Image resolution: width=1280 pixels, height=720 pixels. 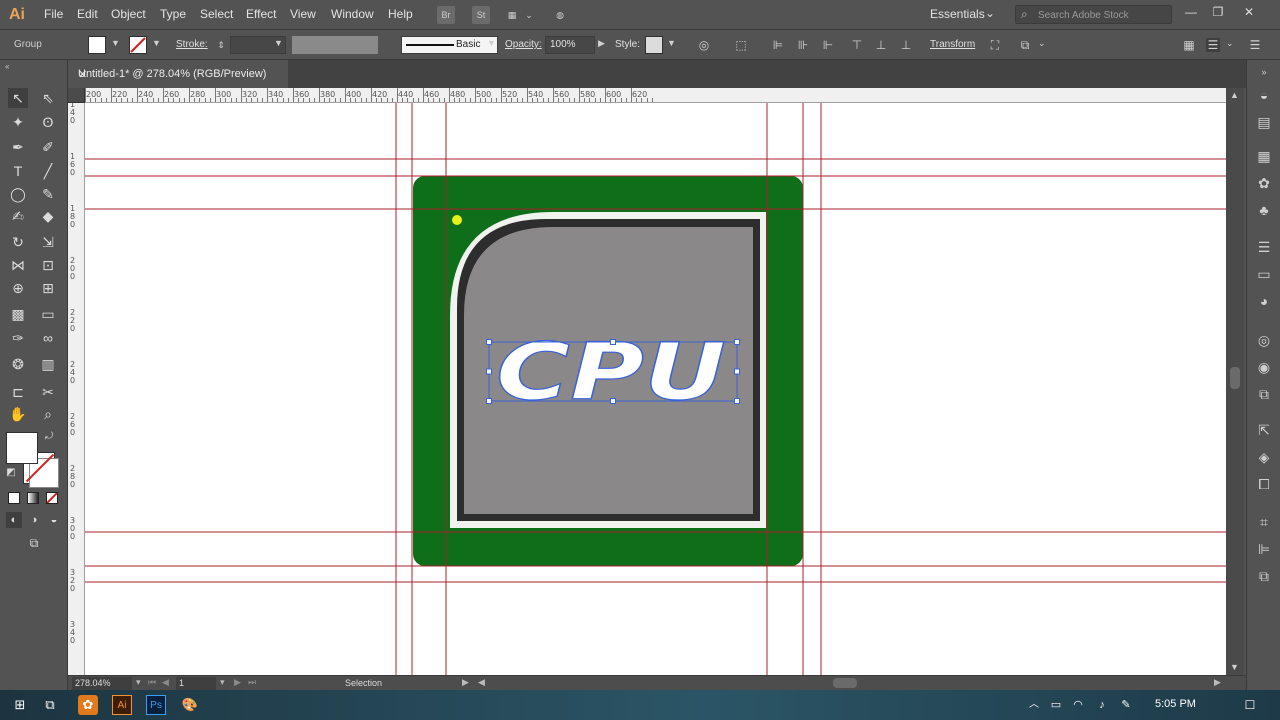 I want to click on highlight-dot, so click(x=457, y=220).